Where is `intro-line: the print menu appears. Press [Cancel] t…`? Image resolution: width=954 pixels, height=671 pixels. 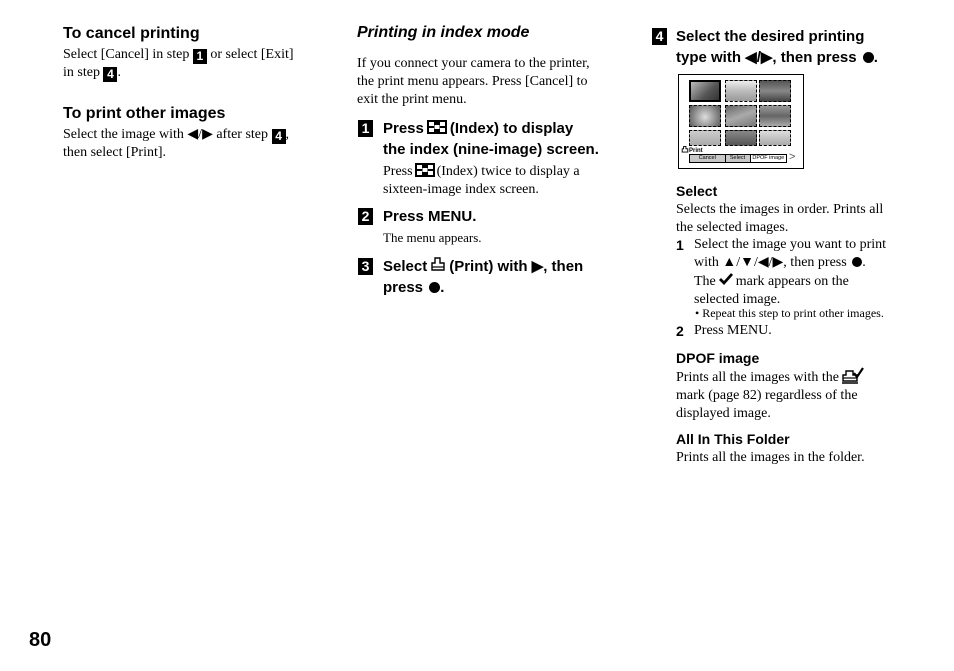 intro-line: the print menu appears. Press [Cancel] t… is located at coordinates (472, 81).